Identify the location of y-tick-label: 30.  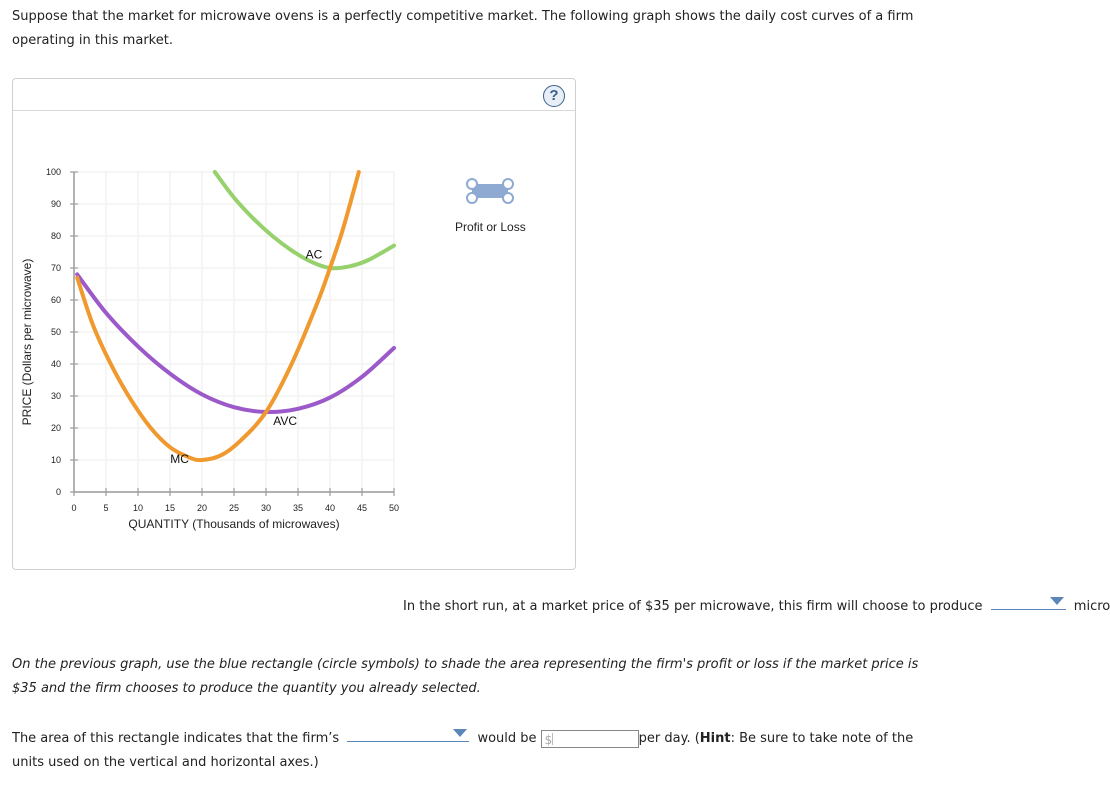
(56, 396).